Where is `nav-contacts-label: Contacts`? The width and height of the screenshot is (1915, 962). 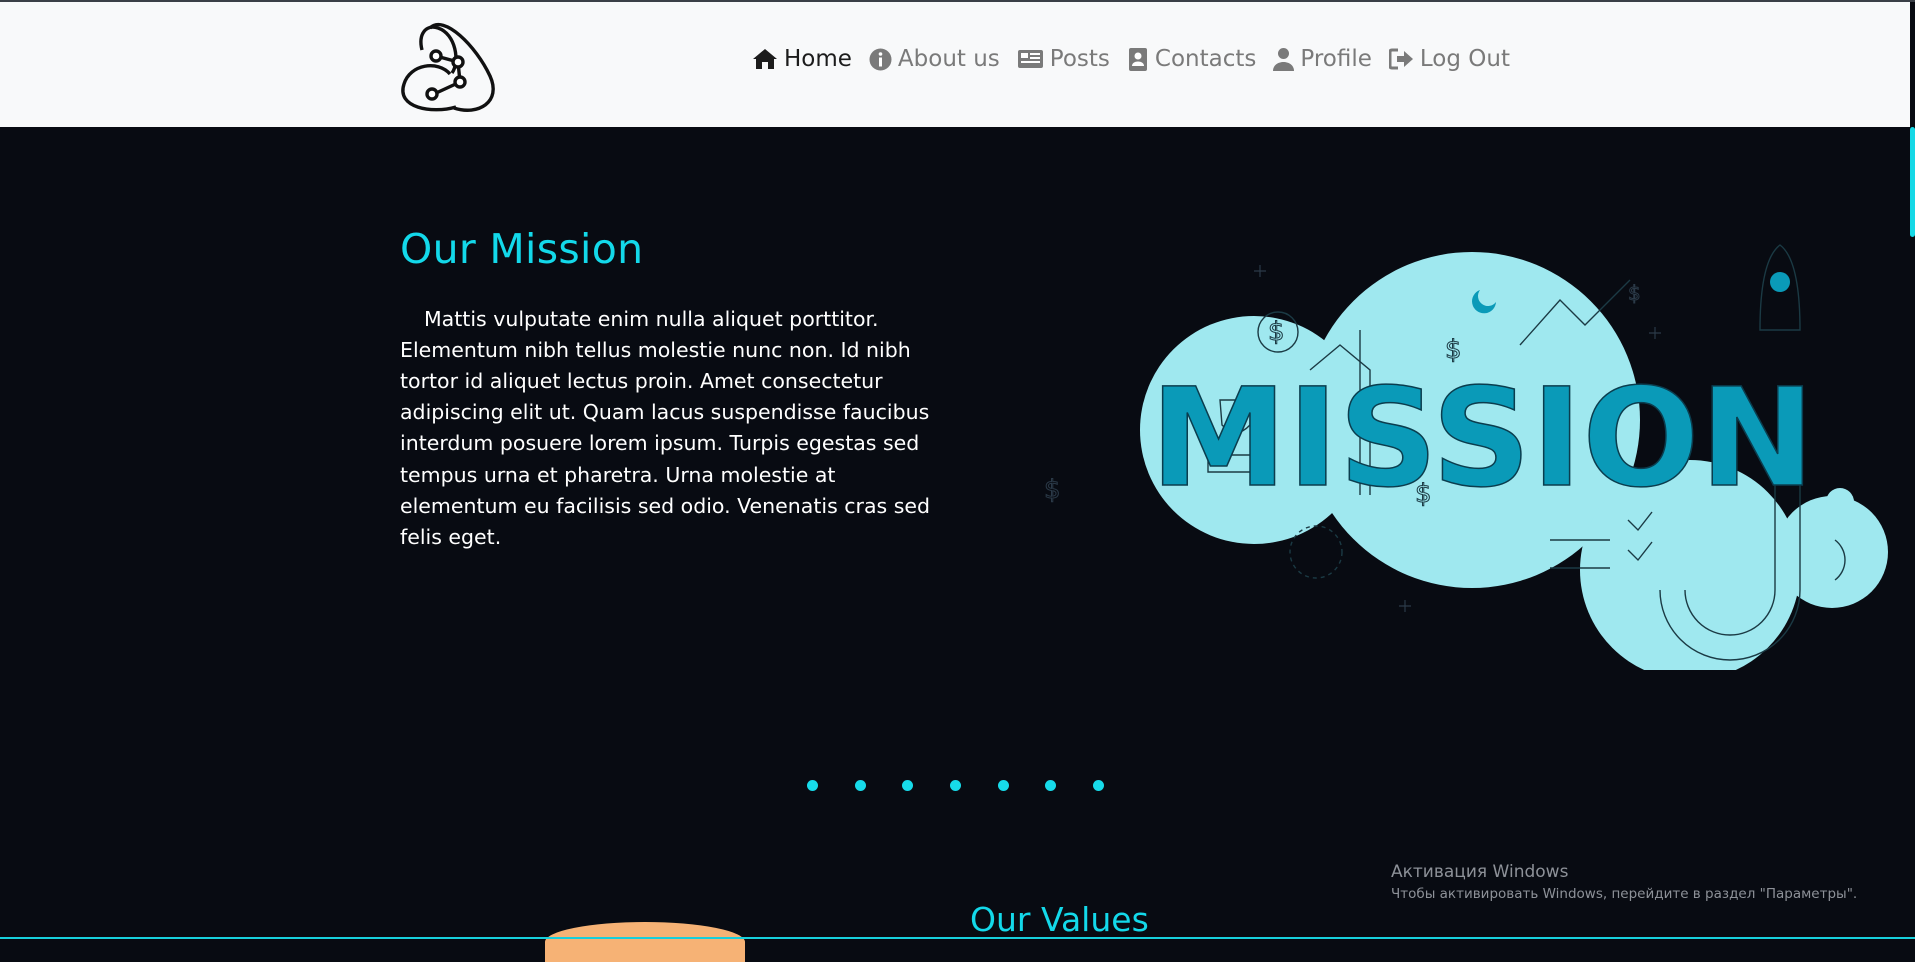 nav-contacts-label: Contacts is located at coordinates (1205, 59).